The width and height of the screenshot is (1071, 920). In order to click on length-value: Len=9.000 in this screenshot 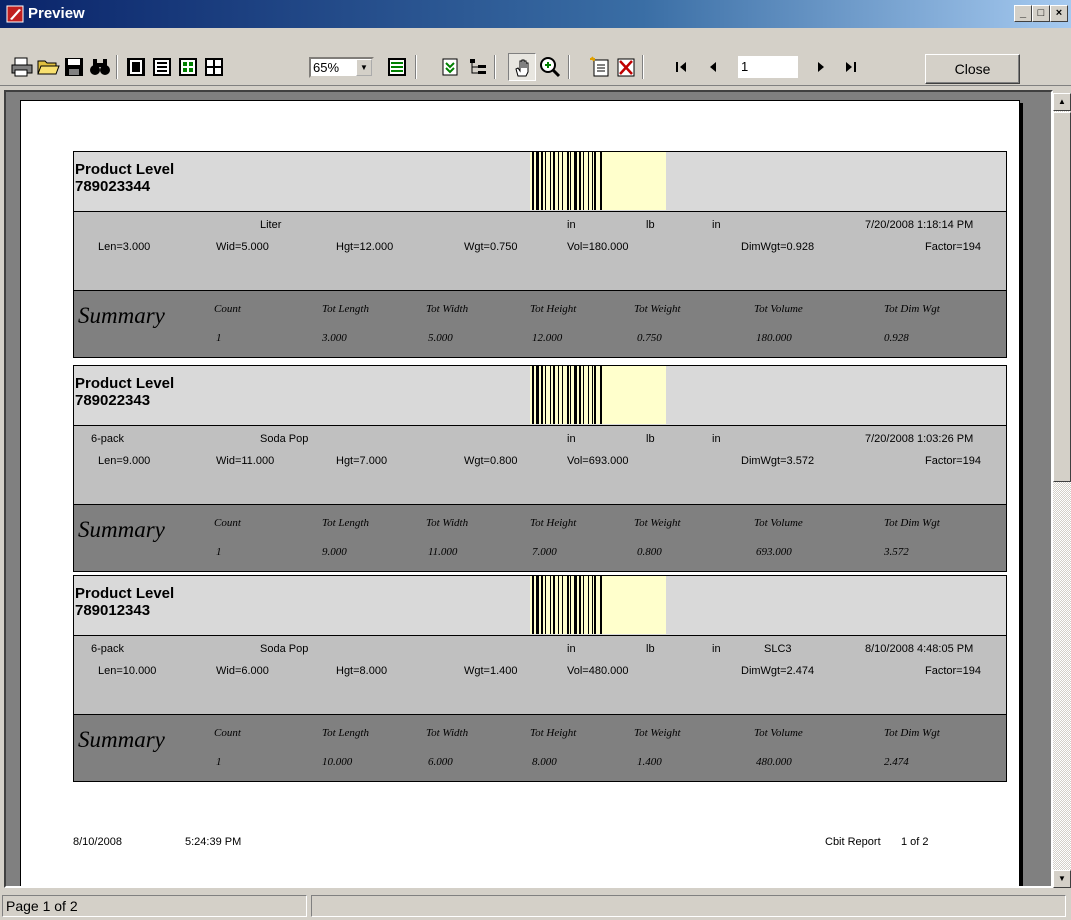, I will do `click(124, 461)`.